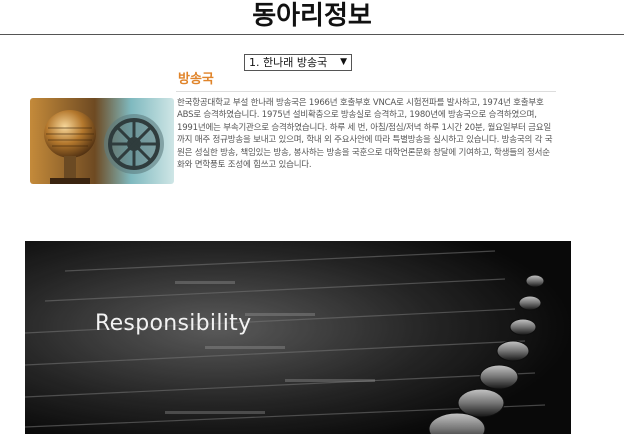 The image size is (624, 434). I want to click on club-name-divider, so click(366, 91).